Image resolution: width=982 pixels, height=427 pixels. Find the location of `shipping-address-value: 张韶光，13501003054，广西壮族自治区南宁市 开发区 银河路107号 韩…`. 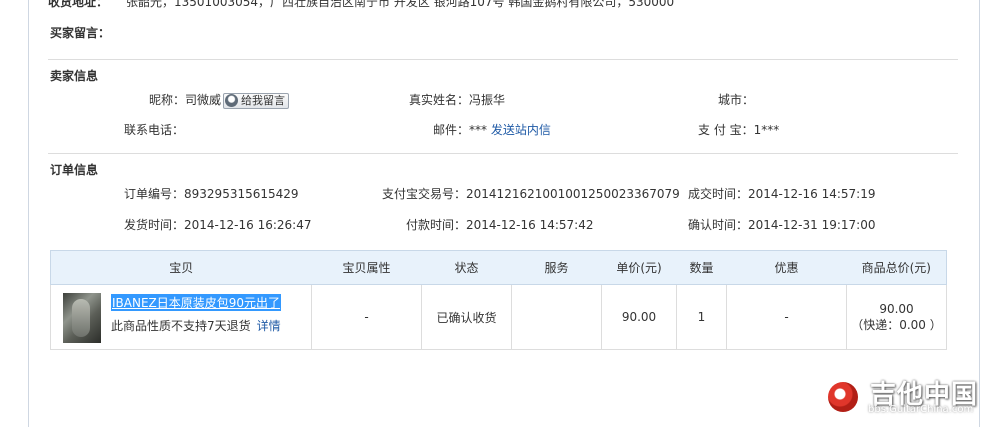

shipping-address-value: 张韶光，13501003054，广西壮族自治区南宁市 开发区 银河路107号 韩… is located at coordinates (400, 4).